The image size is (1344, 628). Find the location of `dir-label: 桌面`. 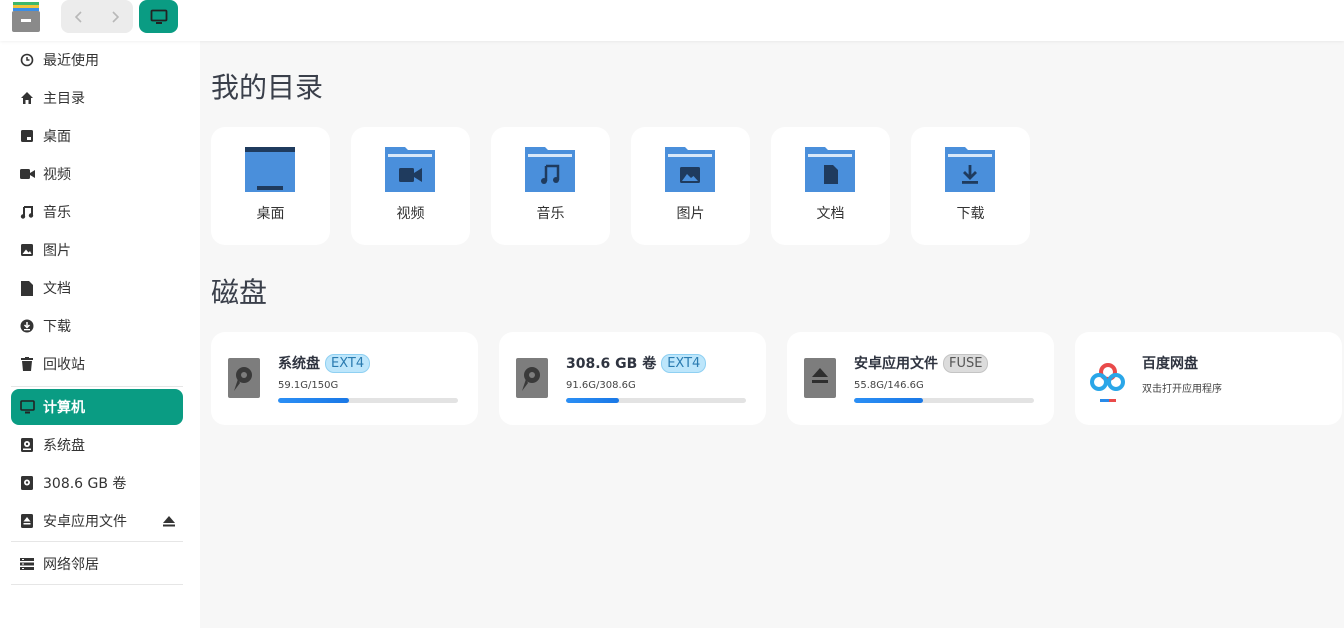

dir-label: 桌面 is located at coordinates (270, 214).